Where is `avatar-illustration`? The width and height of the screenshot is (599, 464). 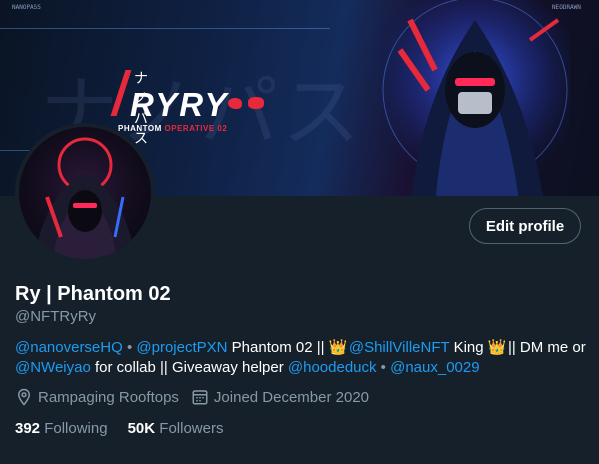
avatar-illustration is located at coordinates (85, 198).